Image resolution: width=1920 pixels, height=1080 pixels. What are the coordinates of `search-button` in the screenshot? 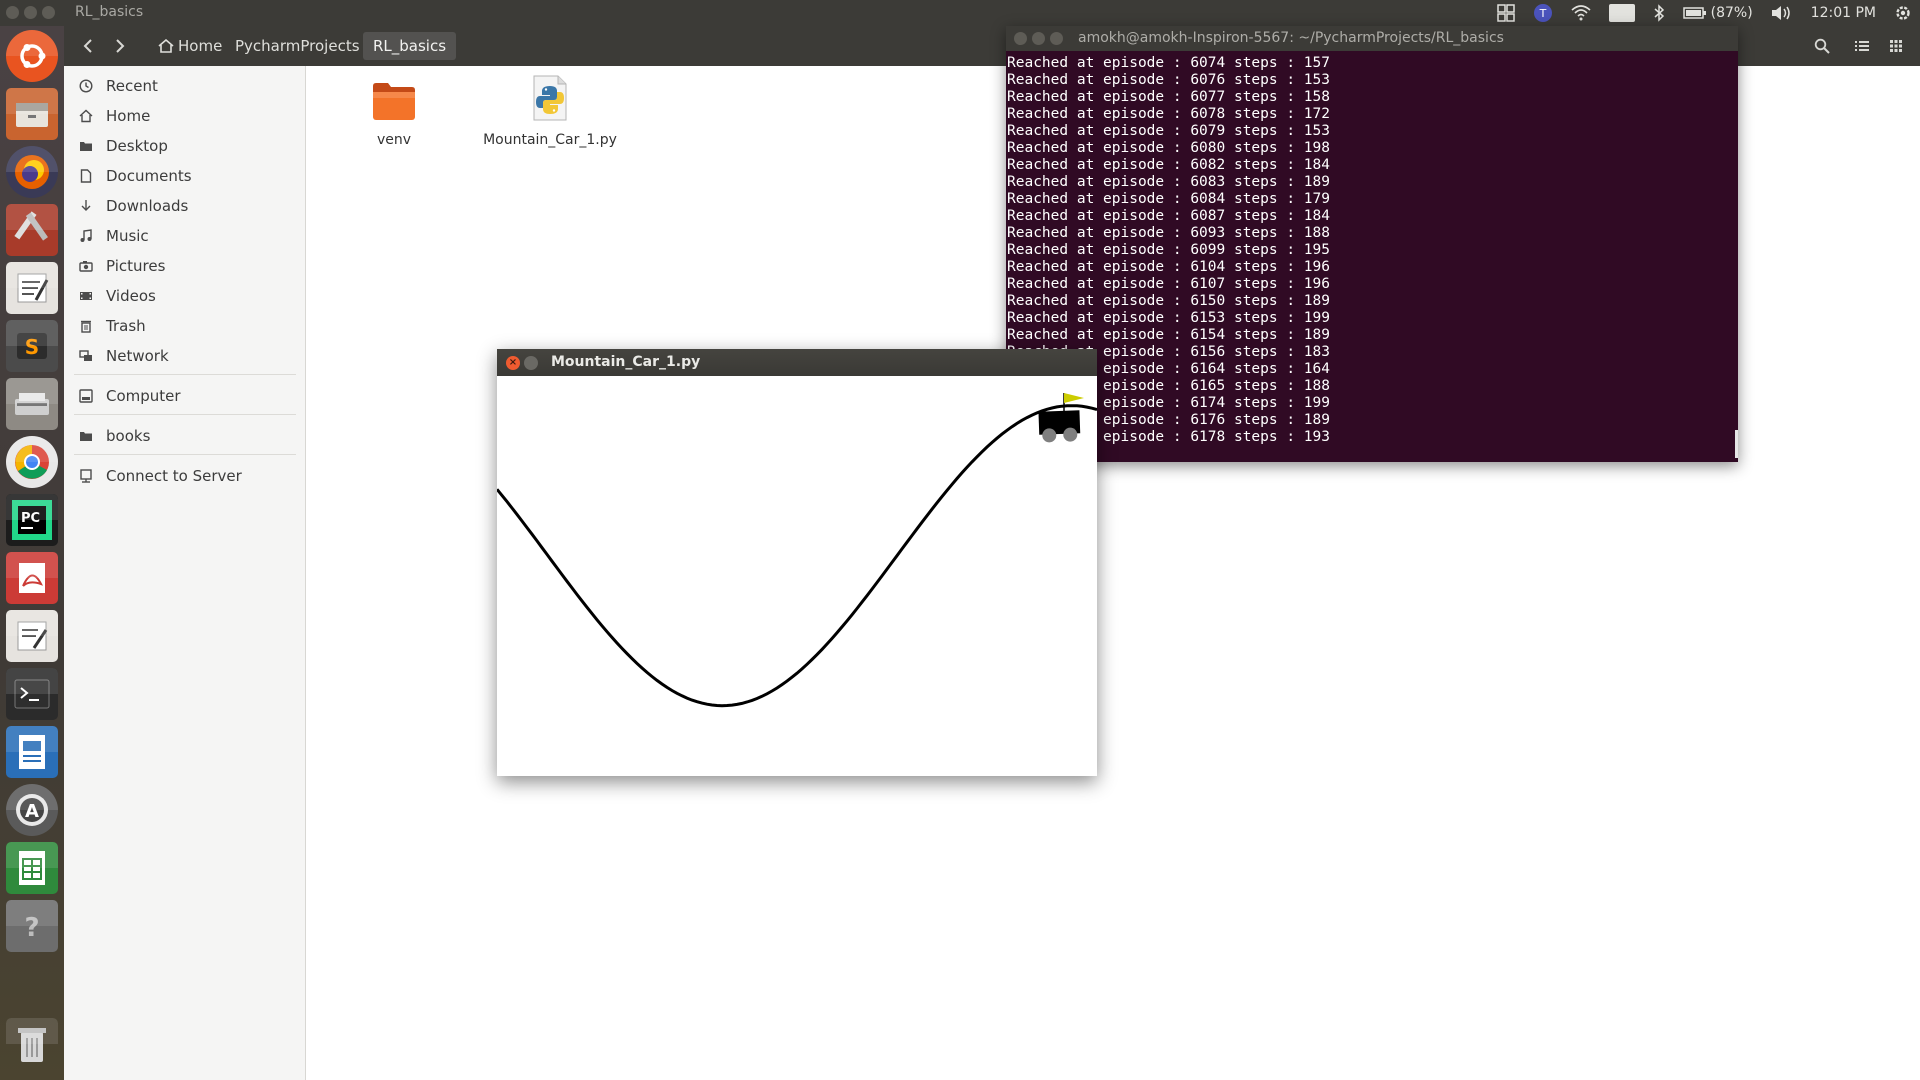 It's located at (1822, 46).